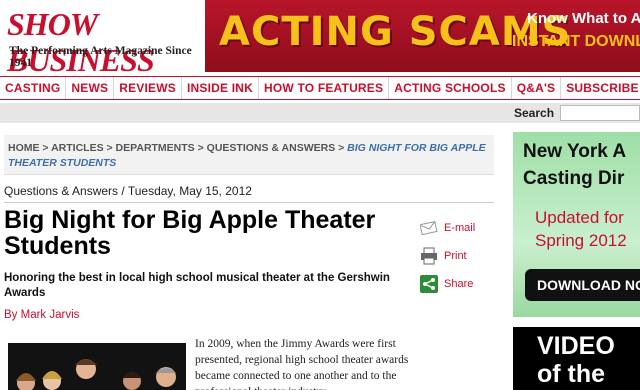  Describe the element at coordinates (271, 148) in the screenshot. I see `breadcrumb-questions-answers: QUESTIONS & ANSWERS` at that location.